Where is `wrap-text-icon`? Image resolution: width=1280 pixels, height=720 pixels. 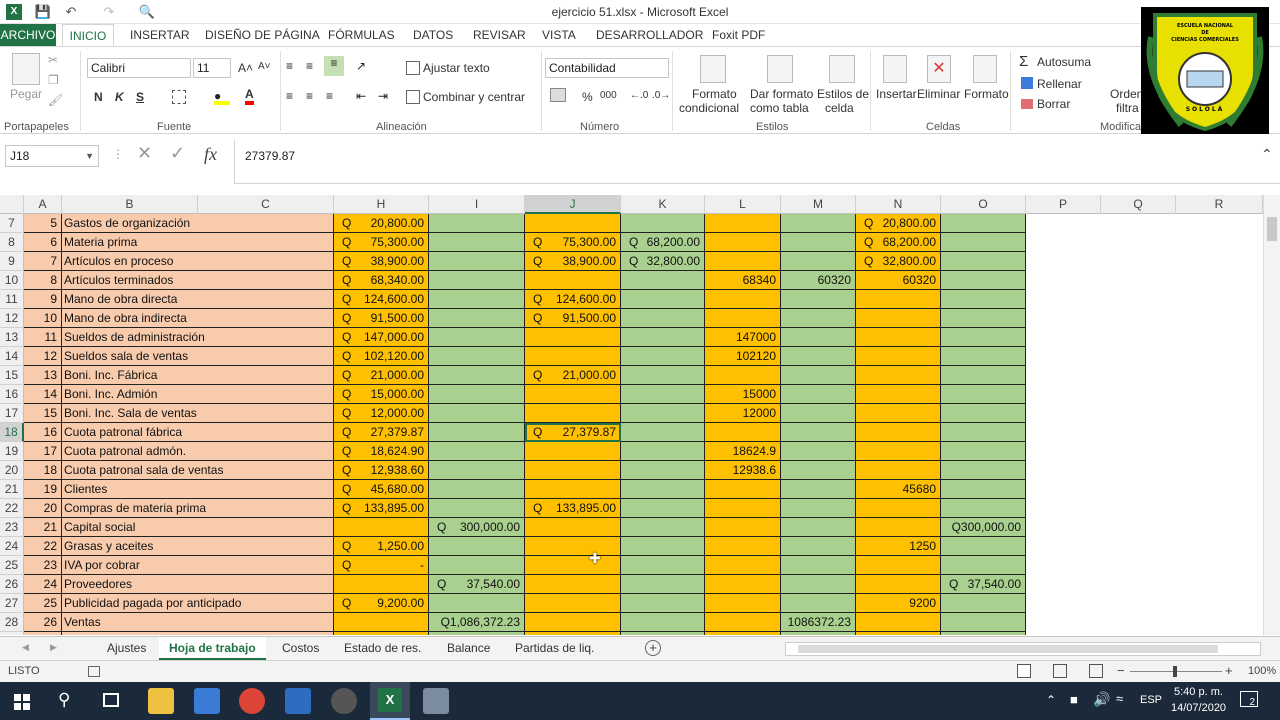 wrap-text-icon is located at coordinates (413, 68).